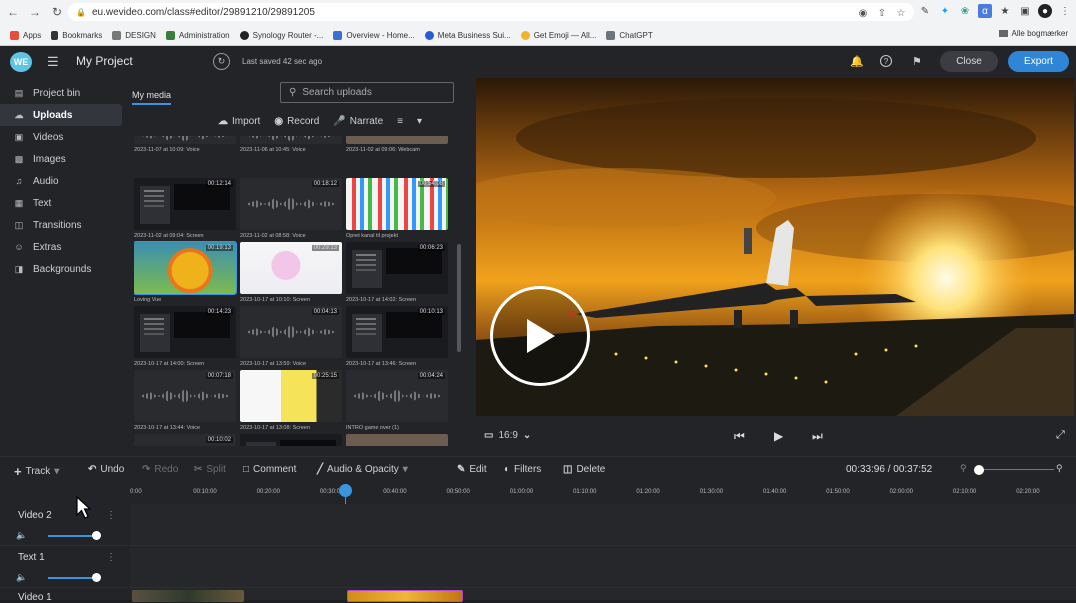  What do you see at coordinates (291, 396) in the screenshot?
I see `media-thumbnail: 00:25:15` at bounding box center [291, 396].